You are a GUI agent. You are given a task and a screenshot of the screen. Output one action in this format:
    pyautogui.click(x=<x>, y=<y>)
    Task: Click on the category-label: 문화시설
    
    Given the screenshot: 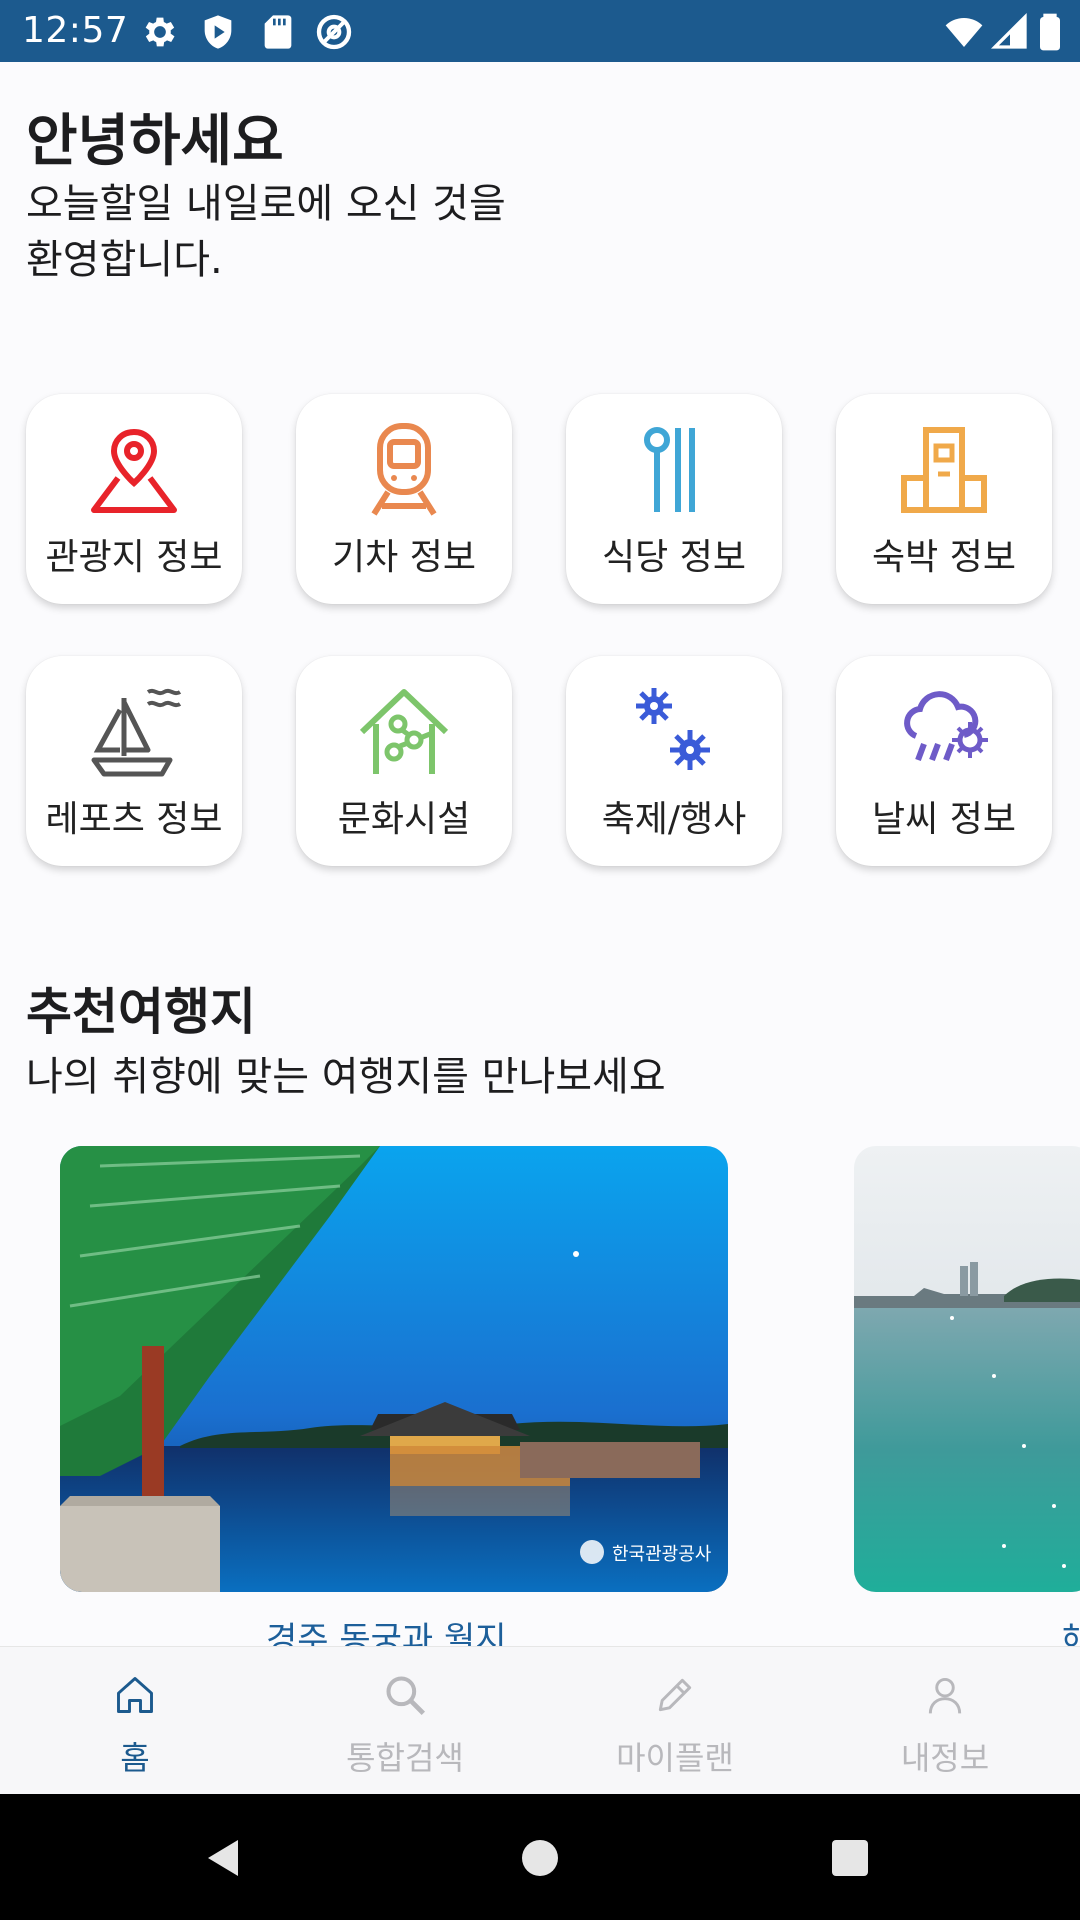 What is the action you would take?
    pyautogui.click(x=404, y=819)
    